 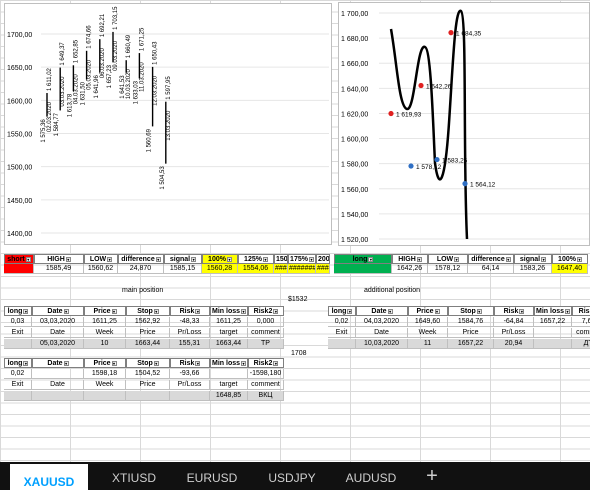 What do you see at coordinates (18, 333) in the screenshot?
I see `main_table-cell: Exit` at bounding box center [18, 333].